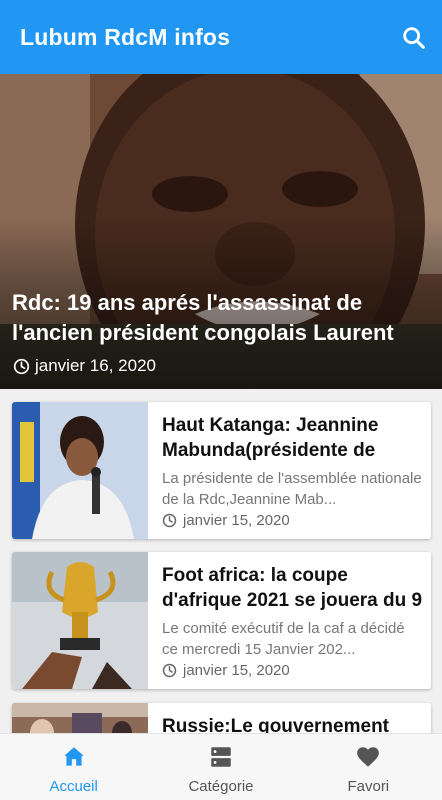 The image size is (442, 800). What do you see at coordinates (368, 757) in the screenshot?
I see `heart-icon` at bounding box center [368, 757].